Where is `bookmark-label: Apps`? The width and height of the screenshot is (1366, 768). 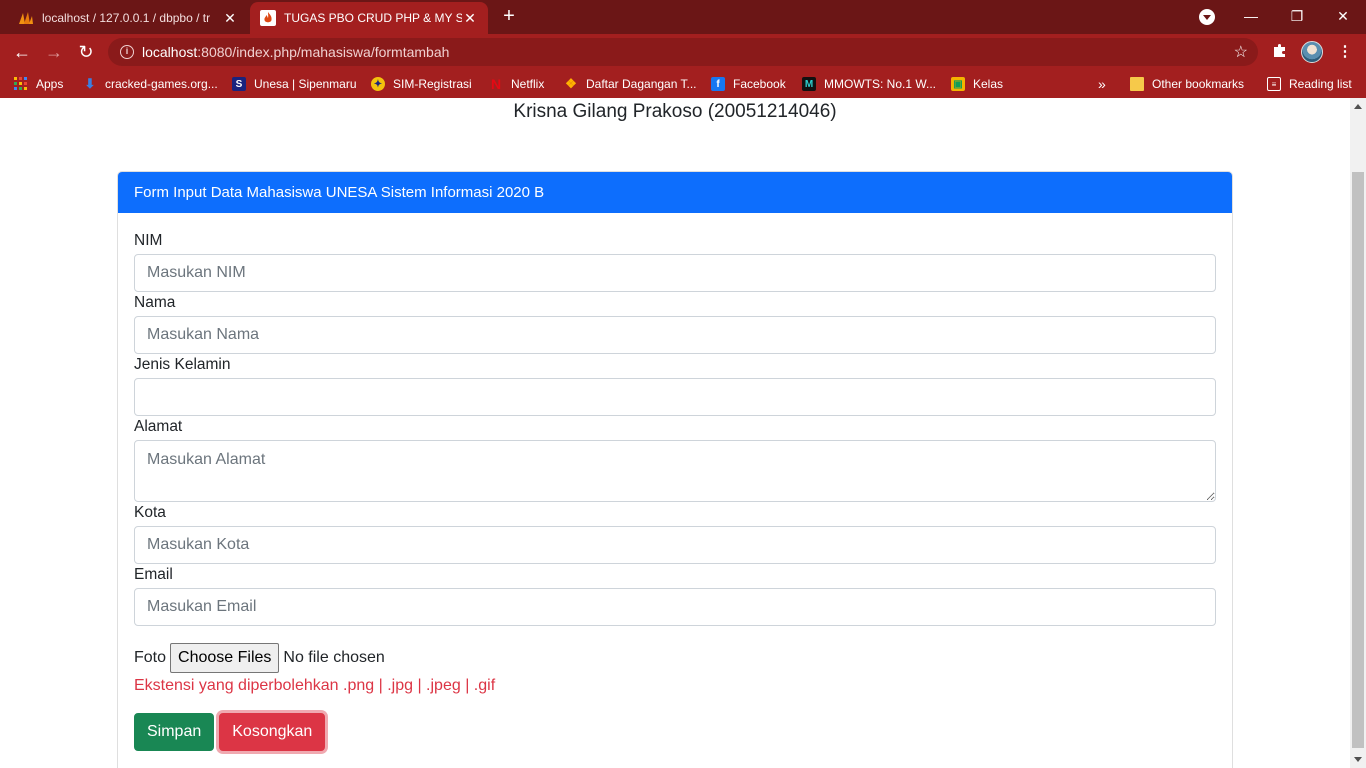
bookmark-label: Apps is located at coordinates (50, 84).